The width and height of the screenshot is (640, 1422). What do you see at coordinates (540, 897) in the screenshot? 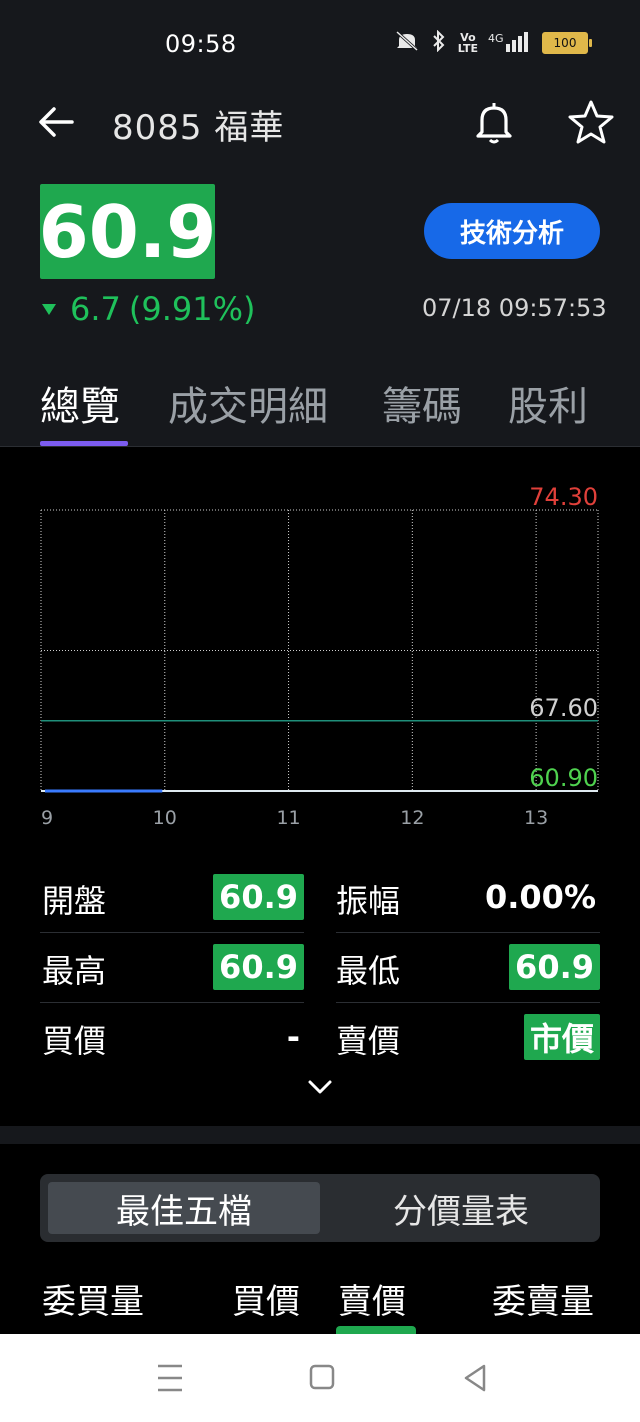
I see `amplitude-value: 0.00%` at bounding box center [540, 897].